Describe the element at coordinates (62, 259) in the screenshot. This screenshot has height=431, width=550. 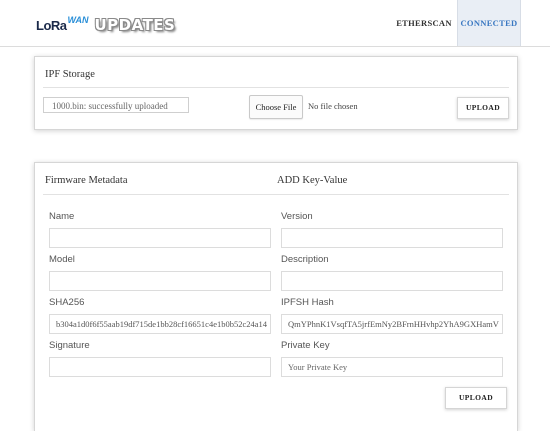
I see `model-label: Model` at that location.